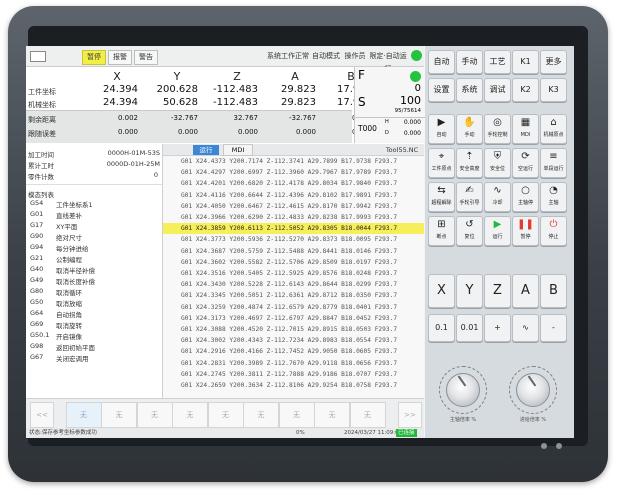  What do you see at coordinates (553, 129) in the screenshot?
I see `function-key-0-4: ⌂ 机械原点` at bounding box center [553, 129].